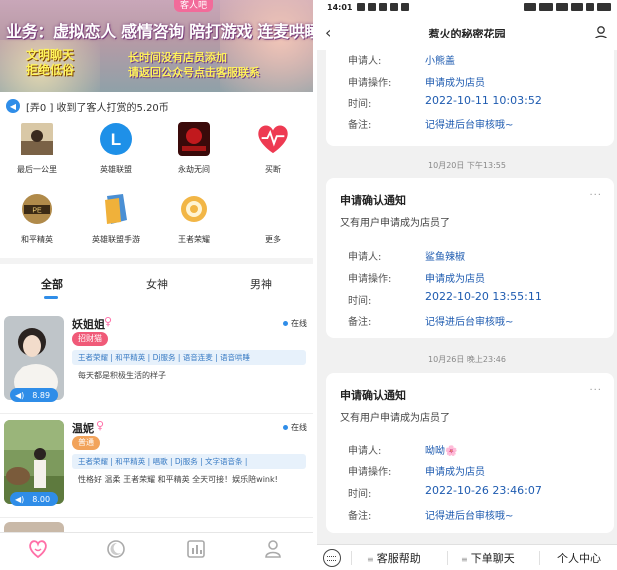 This screenshot has height=570, width=617. Describe the element at coordinates (34, 499) in the screenshot. I see `voice-play-button: ◀) 8.00` at that location.